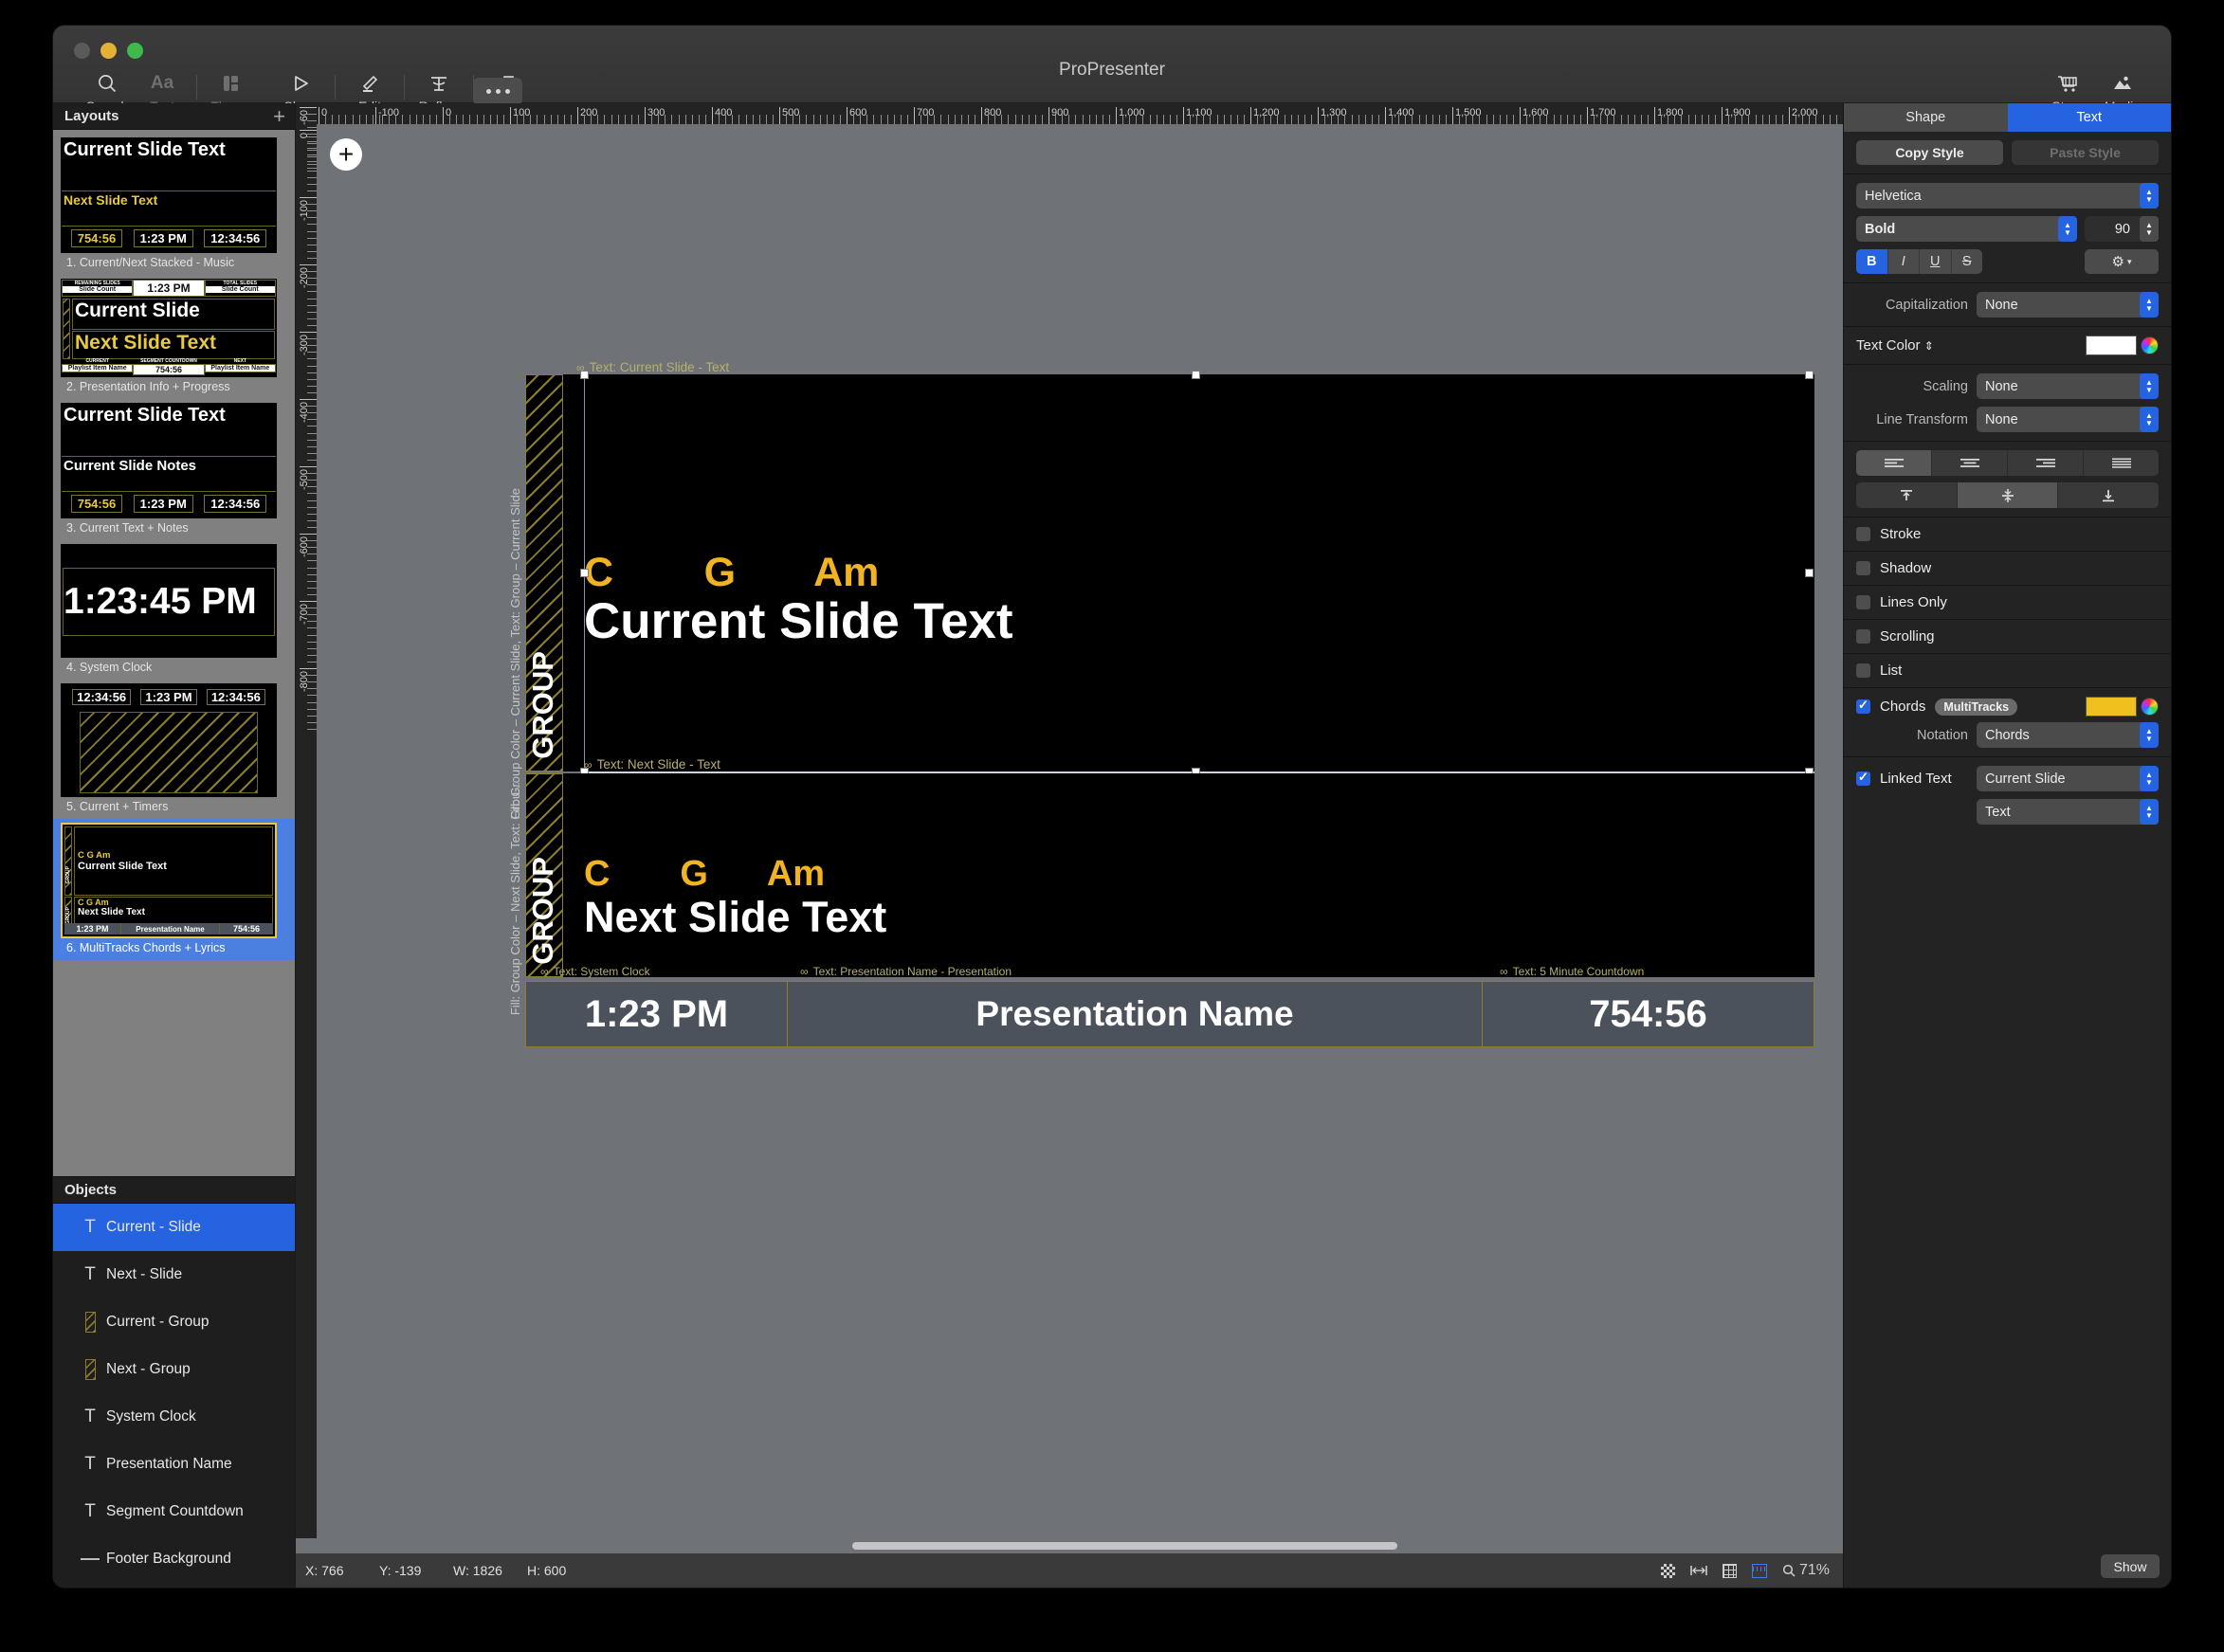  Describe the element at coordinates (1907, 495) in the screenshot. I see `align-top-icon` at that location.